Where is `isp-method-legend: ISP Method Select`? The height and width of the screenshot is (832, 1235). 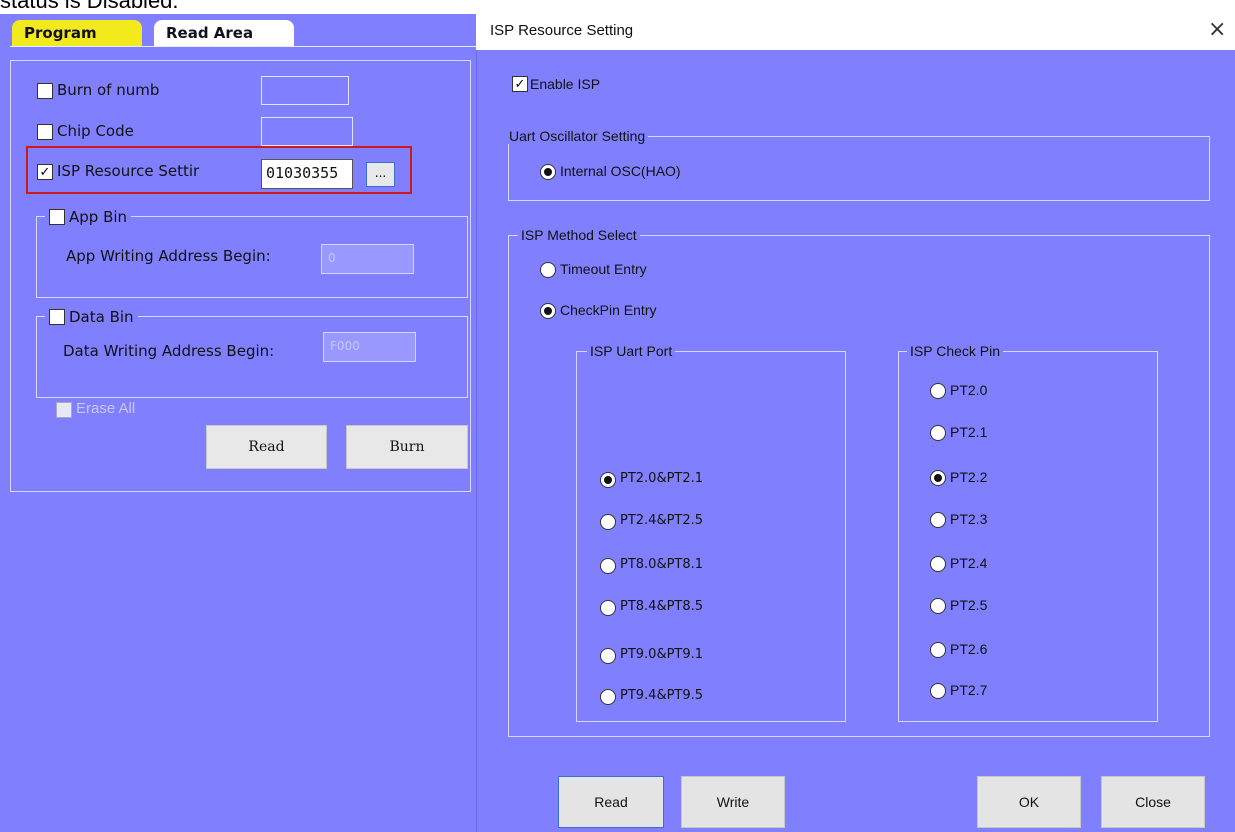 isp-method-legend: ISP Method Select is located at coordinates (579, 235).